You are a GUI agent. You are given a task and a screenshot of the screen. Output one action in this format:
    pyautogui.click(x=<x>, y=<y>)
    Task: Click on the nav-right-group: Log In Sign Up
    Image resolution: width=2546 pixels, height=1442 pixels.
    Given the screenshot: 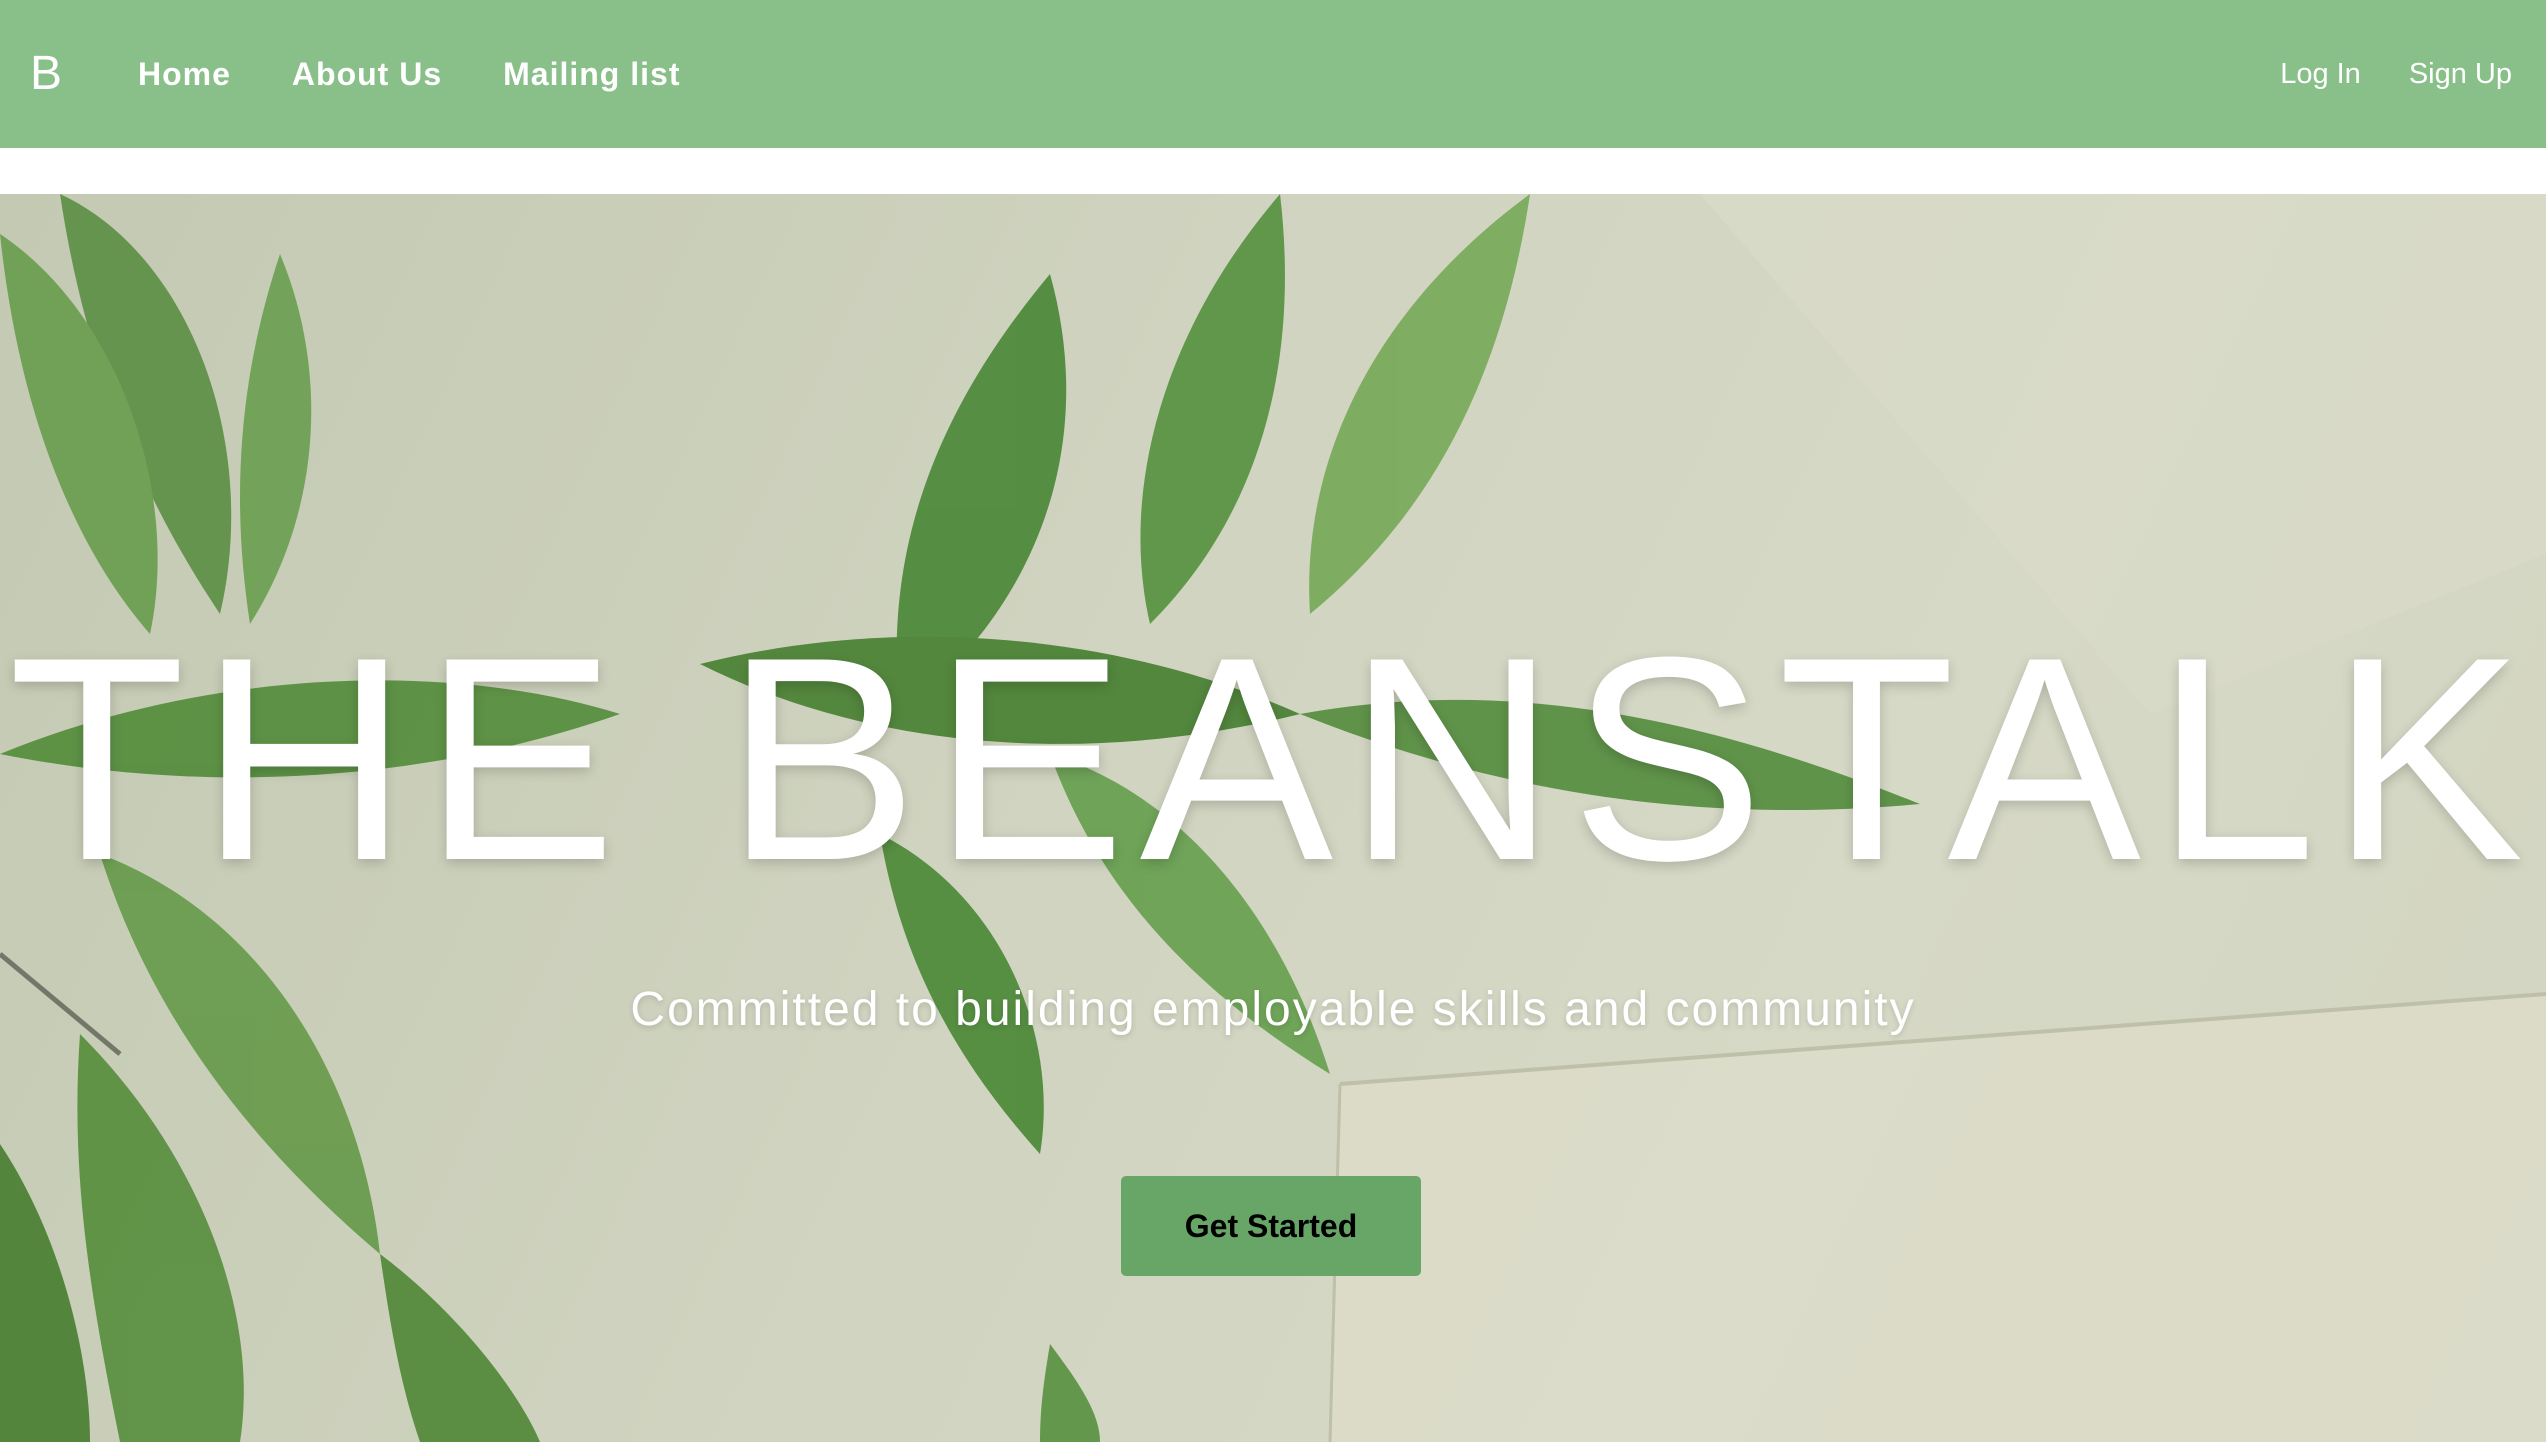 What is the action you would take?
    pyautogui.click(x=2372, y=74)
    